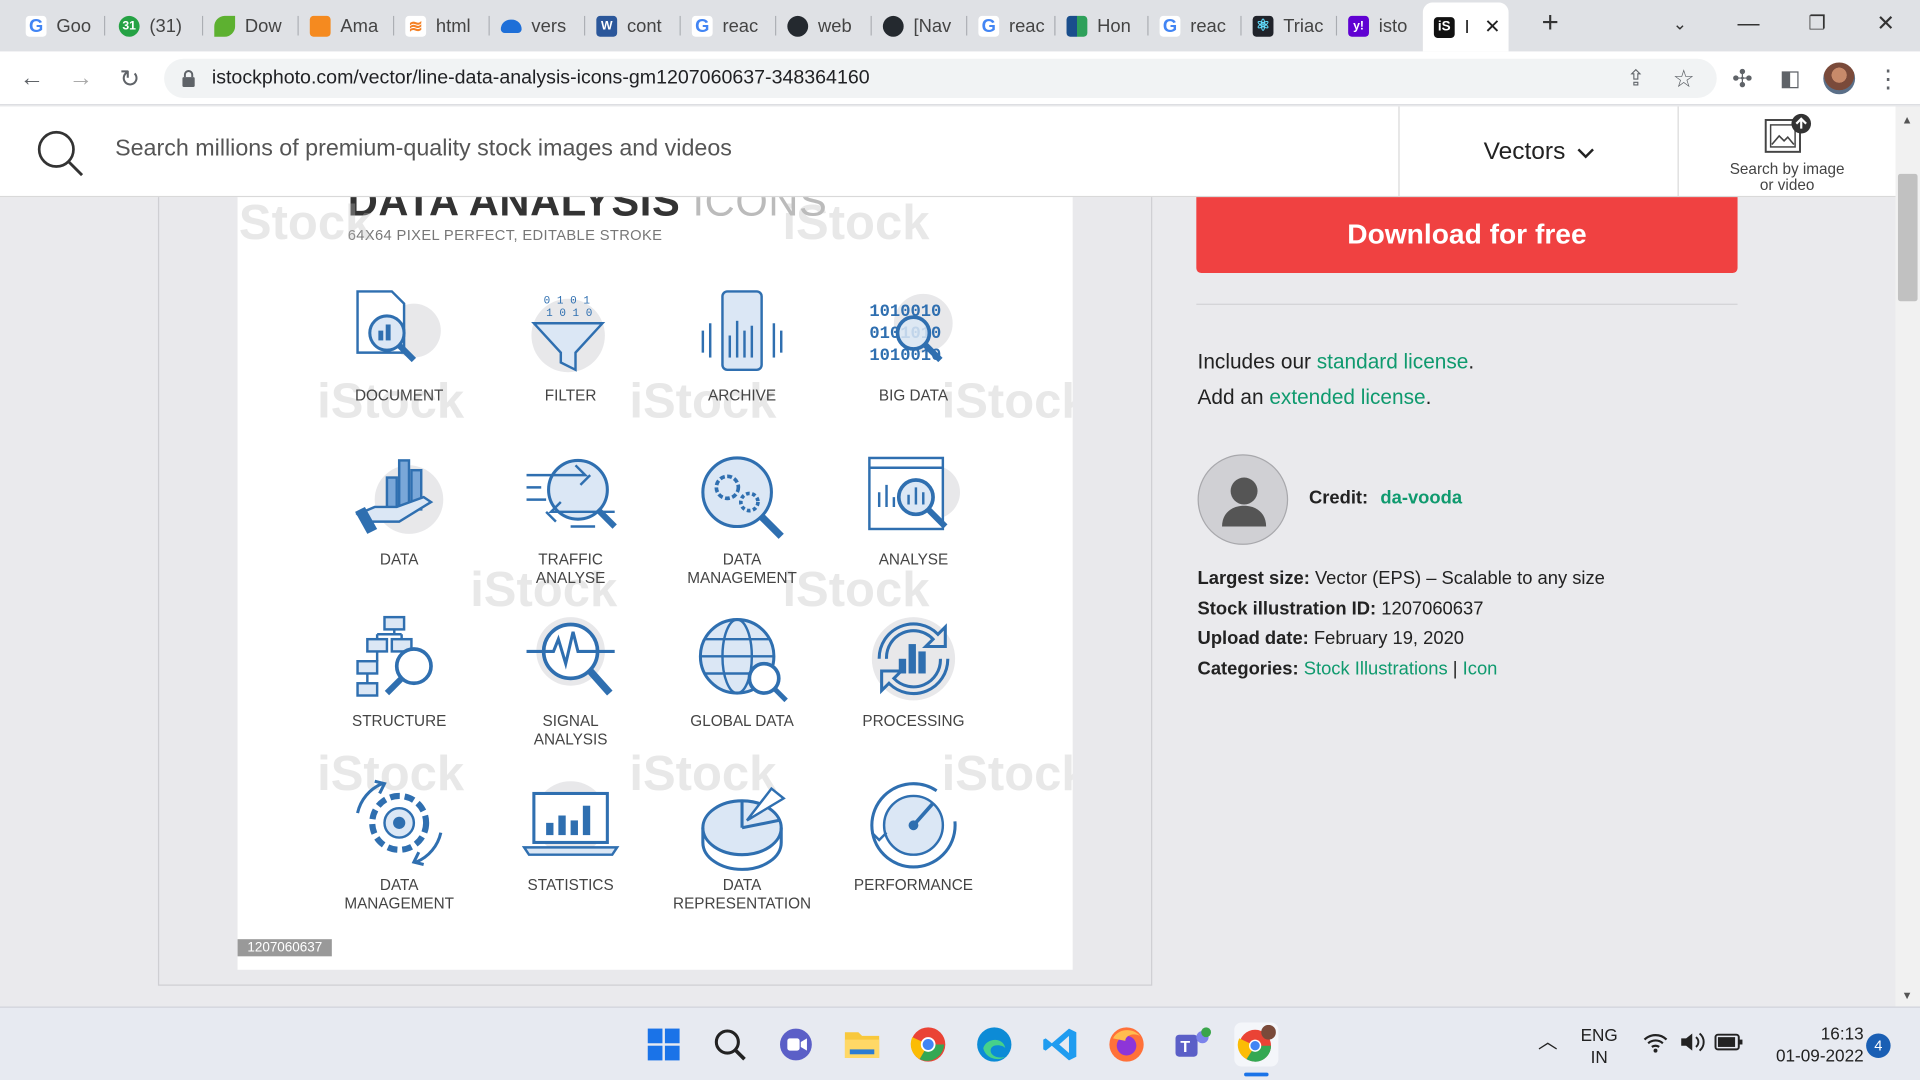 Image resolution: width=1920 pixels, height=1080 pixels. What do you see at coordinates (913, 835) in the screenshot?
I see `preview-icon-tile: PERFORMANCE` at bounding box center [913, 835].